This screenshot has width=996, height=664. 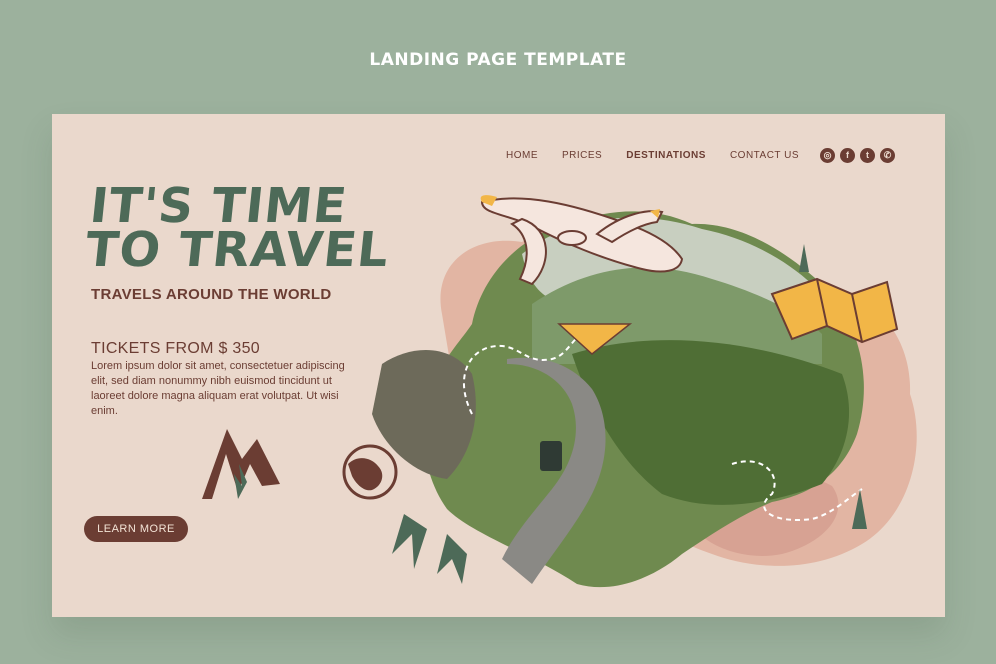 I want to click on page-caption: LANDING PAGE TEMPLATE, so click(x=498, y=60).